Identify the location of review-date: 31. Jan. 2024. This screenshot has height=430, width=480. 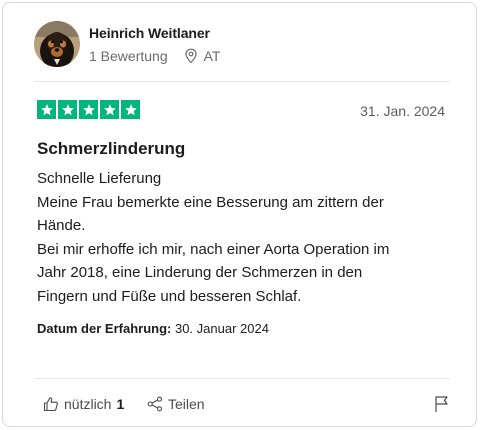
(402, 111).